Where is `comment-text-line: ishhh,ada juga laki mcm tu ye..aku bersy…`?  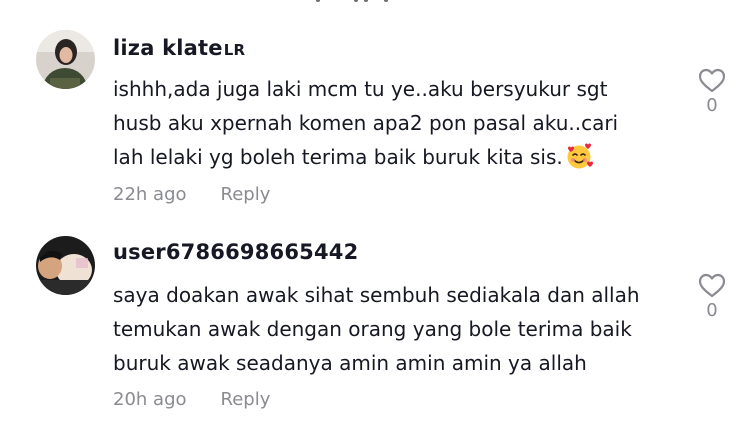 comment-text-line: ishhh,ada juga laki mcm tu ye..aku bersy… is located at coordinates (360, 89).